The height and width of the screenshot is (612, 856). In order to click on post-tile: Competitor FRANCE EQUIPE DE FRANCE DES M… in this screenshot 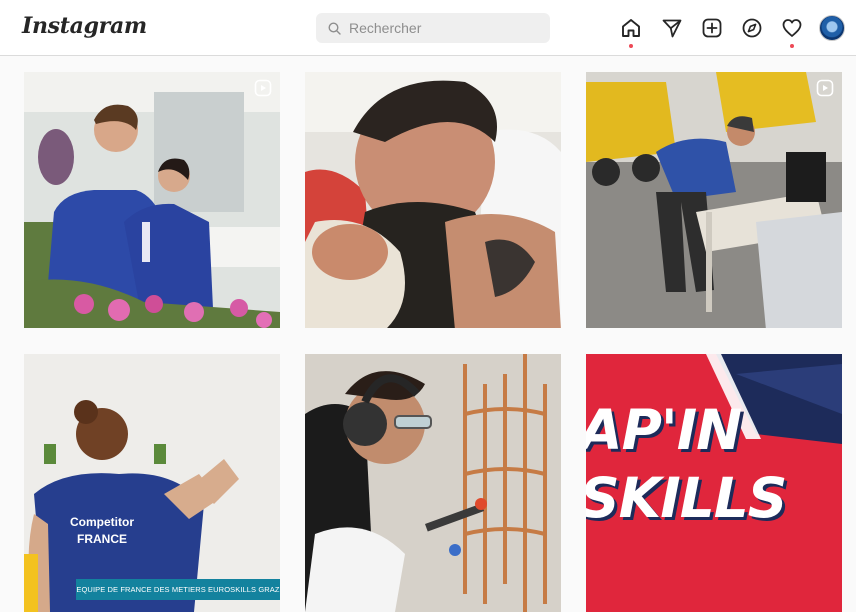, I will do `click(152, 483)`.